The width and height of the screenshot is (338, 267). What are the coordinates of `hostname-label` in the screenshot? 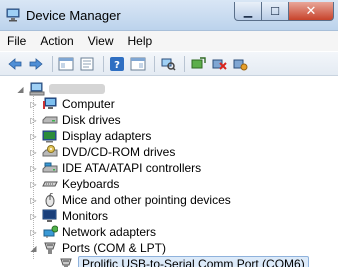 It's located at (77, 89).